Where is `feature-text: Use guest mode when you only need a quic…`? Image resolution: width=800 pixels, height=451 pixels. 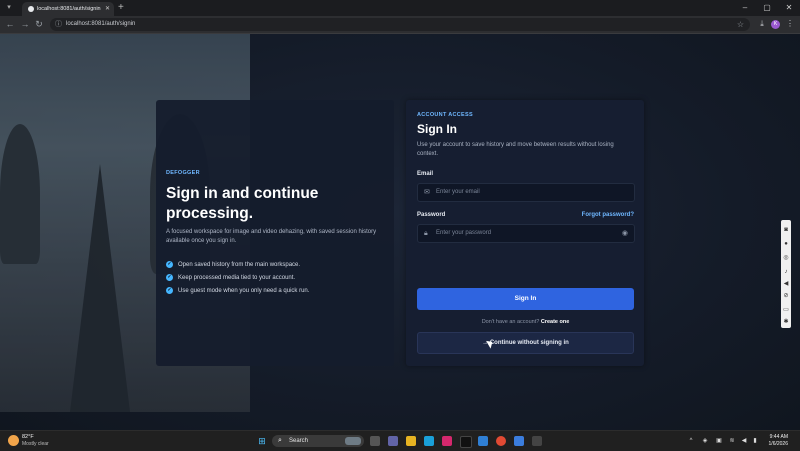
feature-text: Use guest mode when you only need a quic… is located at coordinates (244, 291).